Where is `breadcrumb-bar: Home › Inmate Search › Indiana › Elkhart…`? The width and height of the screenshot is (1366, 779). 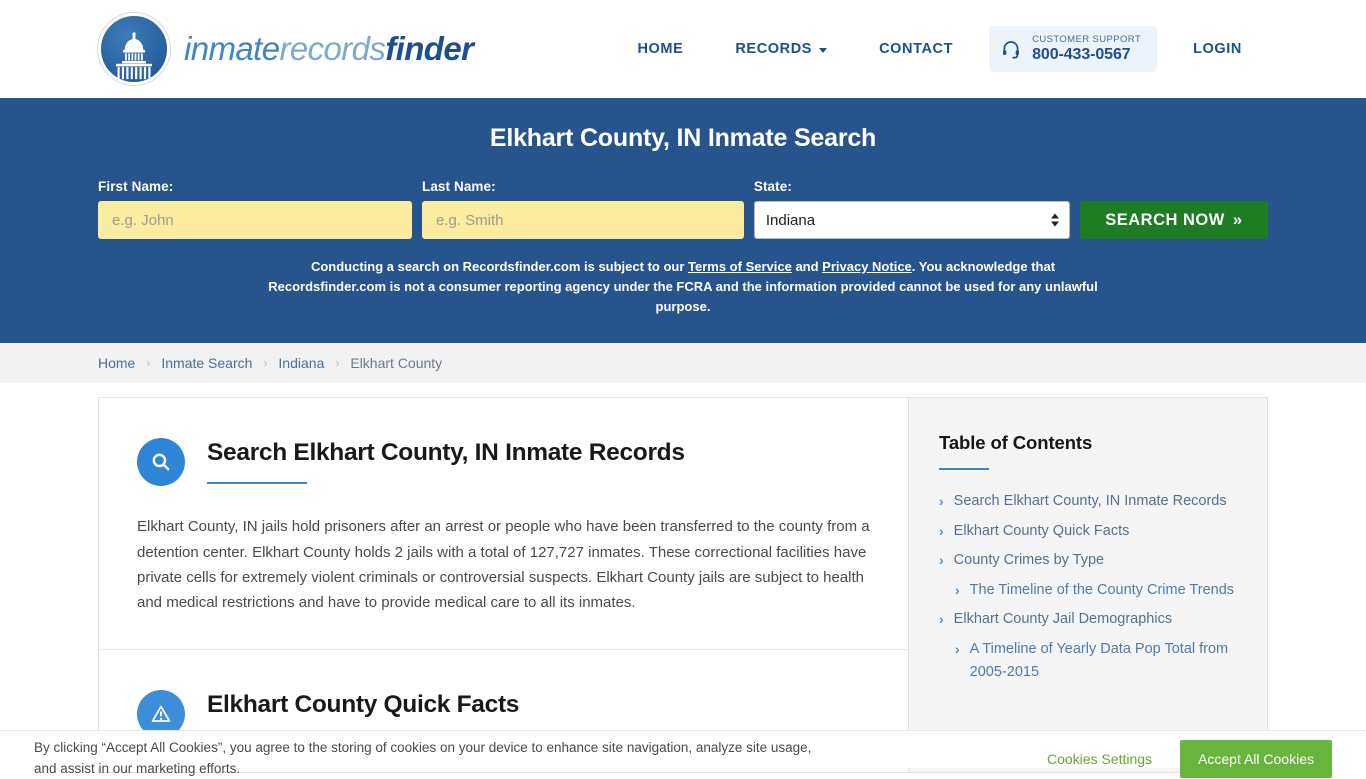
breadcrumb-bar: Home › Inmate Search › Indiana › Elkhart… is located at coordinates (683, 363).